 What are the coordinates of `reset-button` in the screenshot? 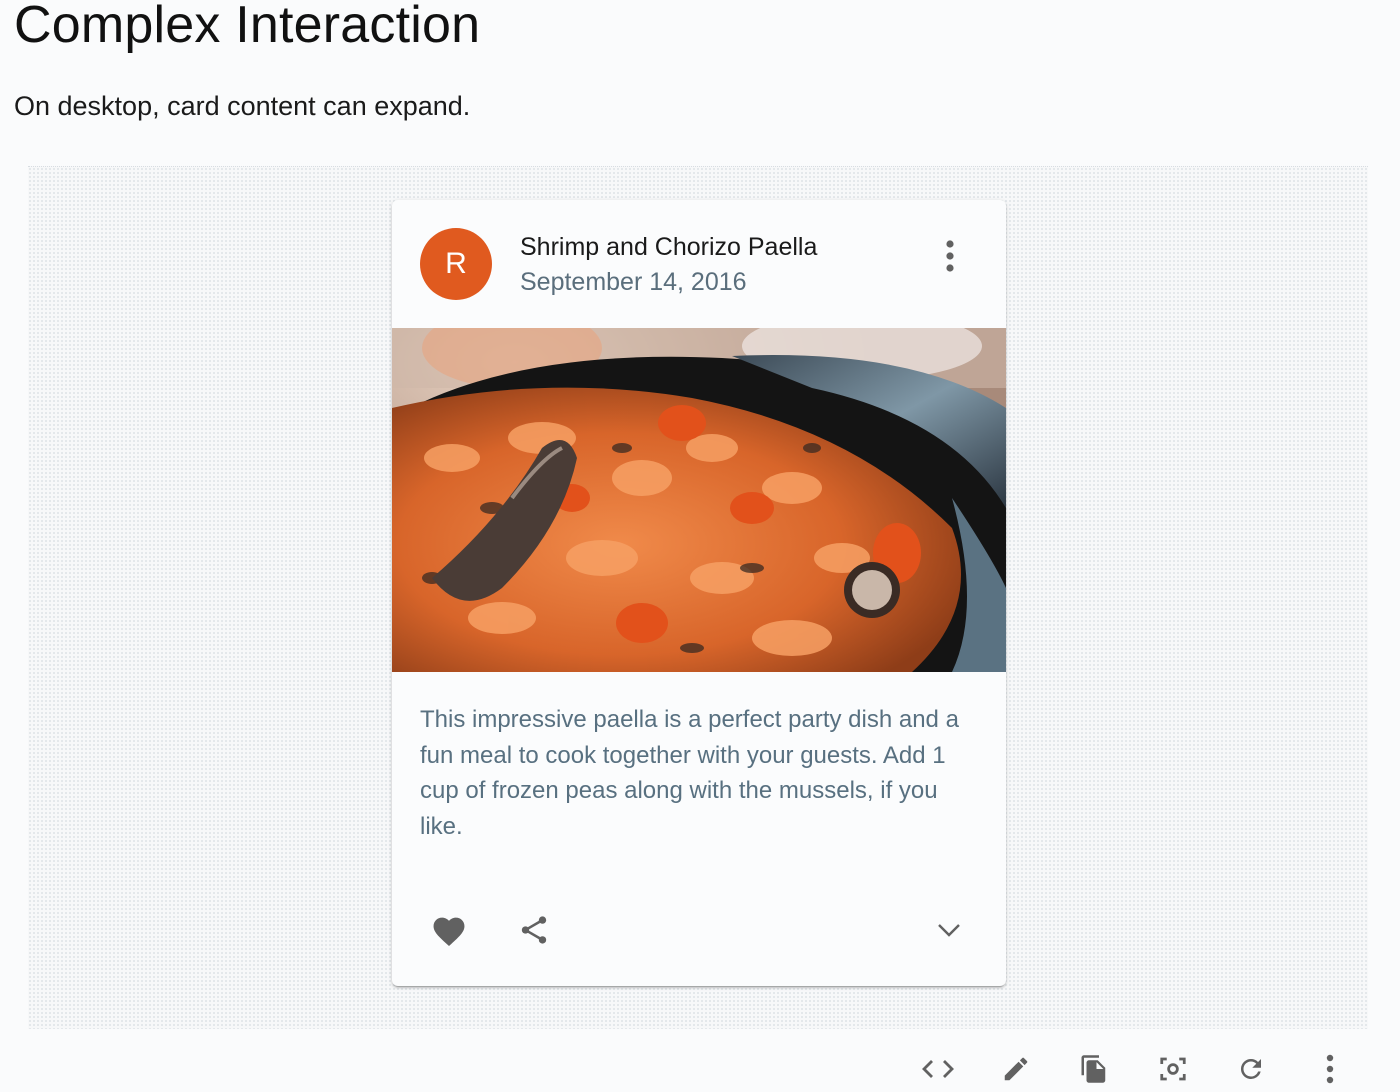 It's located at (1251, 1069).